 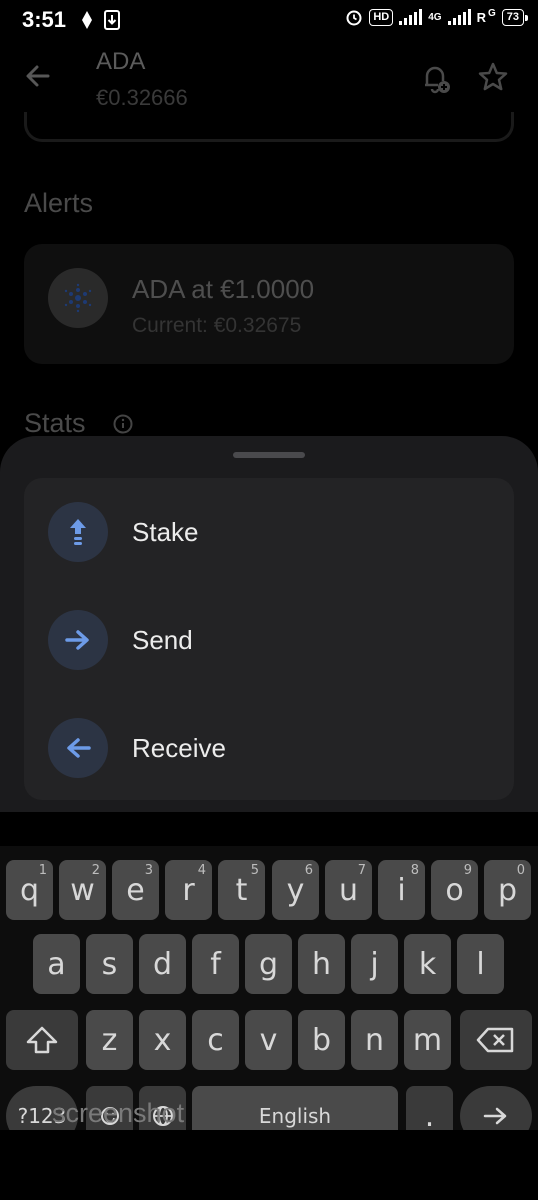 I want to click on info-icon, so click(x=123, y=424).